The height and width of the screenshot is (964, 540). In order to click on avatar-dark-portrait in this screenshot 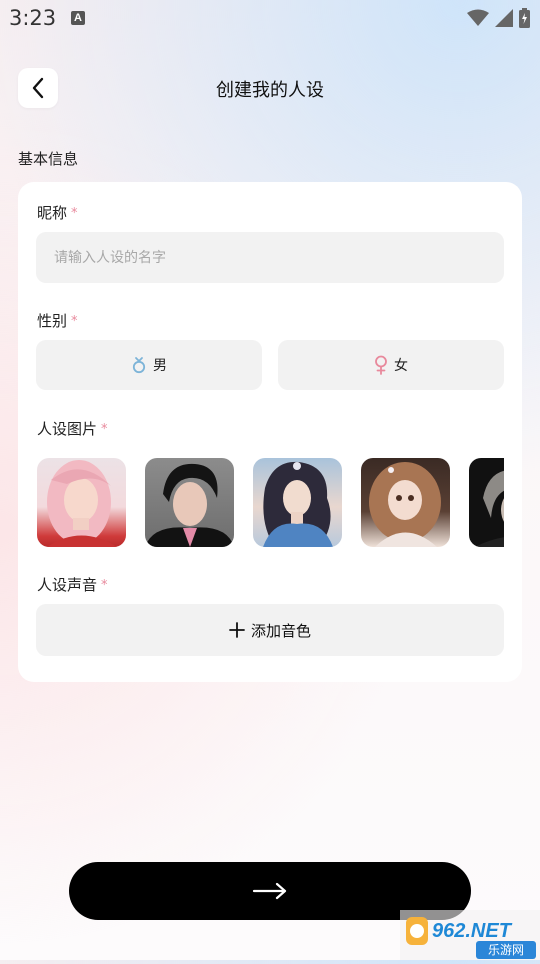, I will do `click(486, 502)`.